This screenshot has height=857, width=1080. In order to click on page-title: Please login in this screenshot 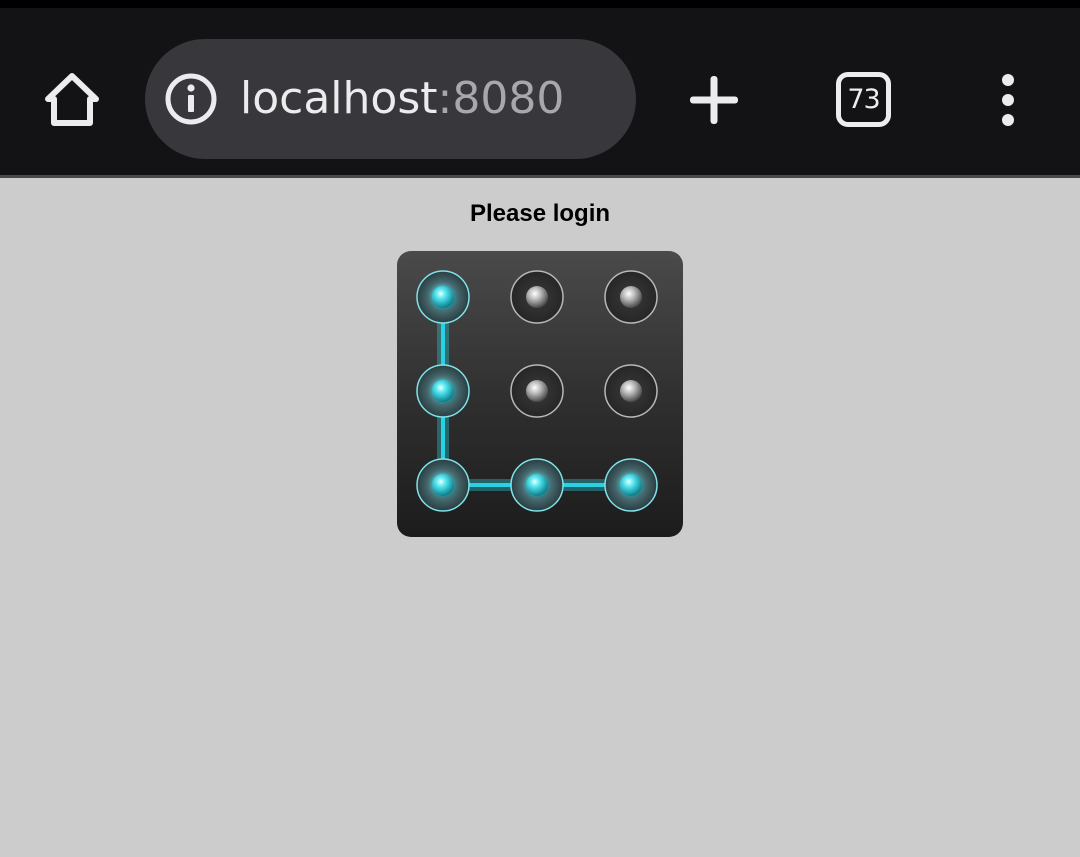, I will do `click(540, 213)`.